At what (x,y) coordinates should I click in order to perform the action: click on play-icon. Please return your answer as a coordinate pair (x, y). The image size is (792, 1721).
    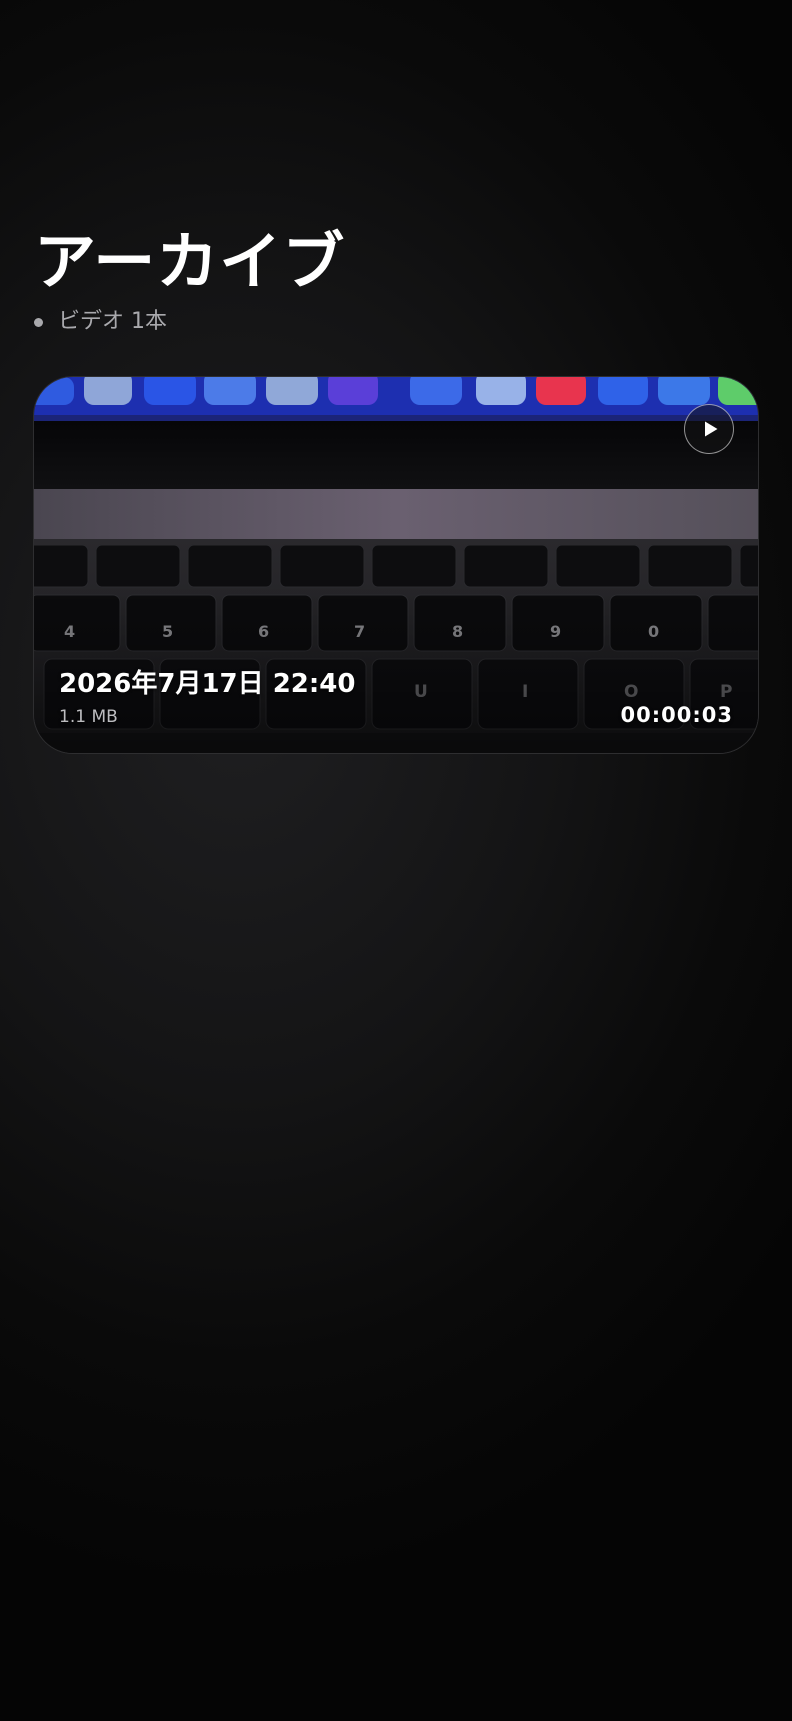
    Looking at the image, I should click on (710, 429).